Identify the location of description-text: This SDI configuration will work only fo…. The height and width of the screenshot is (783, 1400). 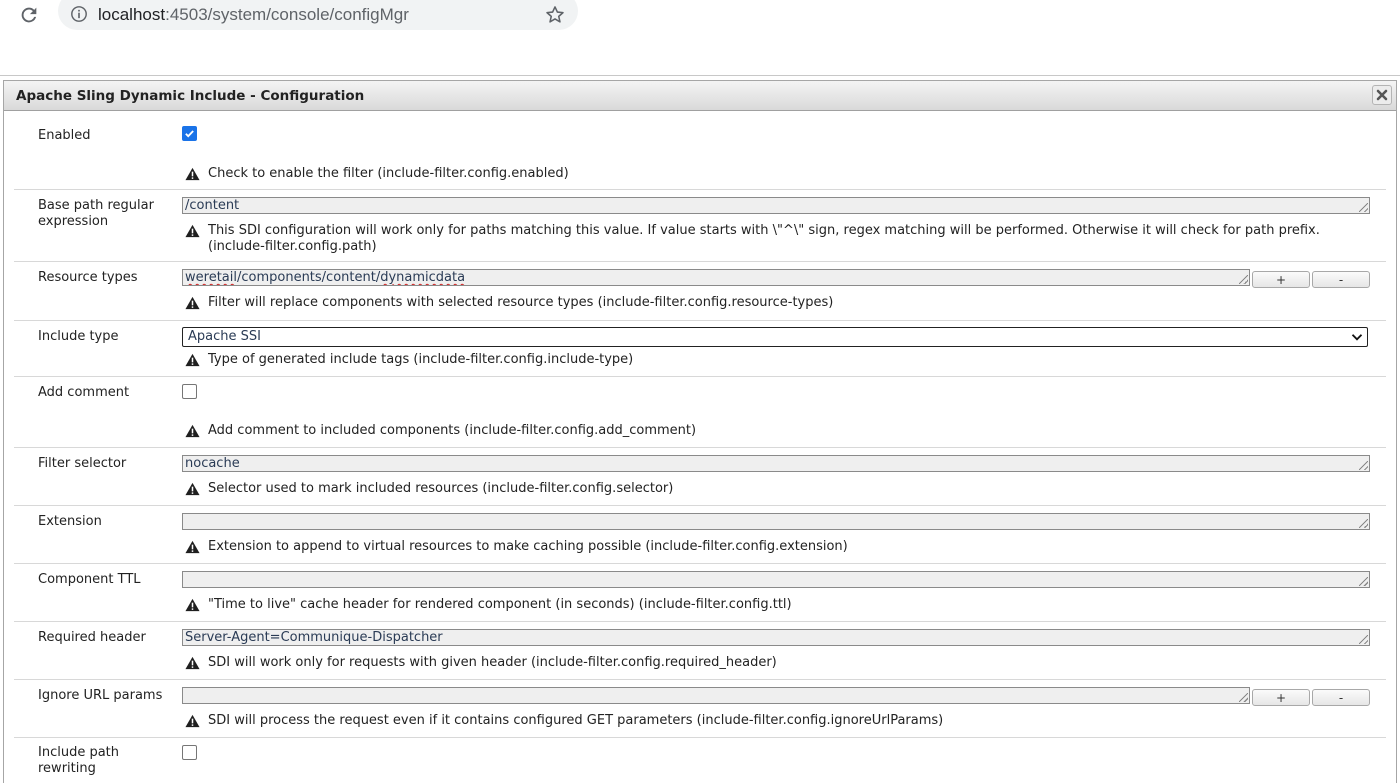
(764, 238).